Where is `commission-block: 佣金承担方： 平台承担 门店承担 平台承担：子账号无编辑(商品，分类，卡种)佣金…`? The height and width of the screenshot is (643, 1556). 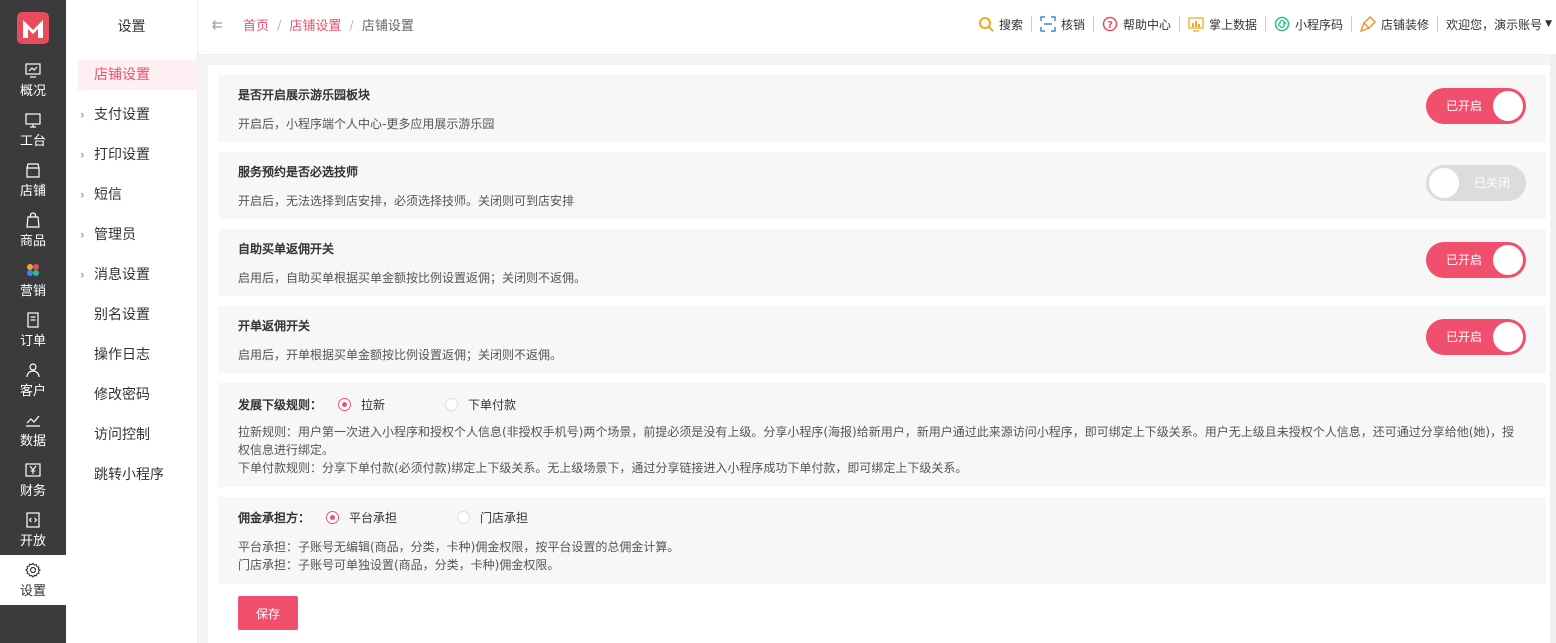
commission-block: 佣金承担方： 平台承担 门店承担 平台承担：子账号无编辑(商品，分类，卡种)佣金… is located at coordinates (882, 540).